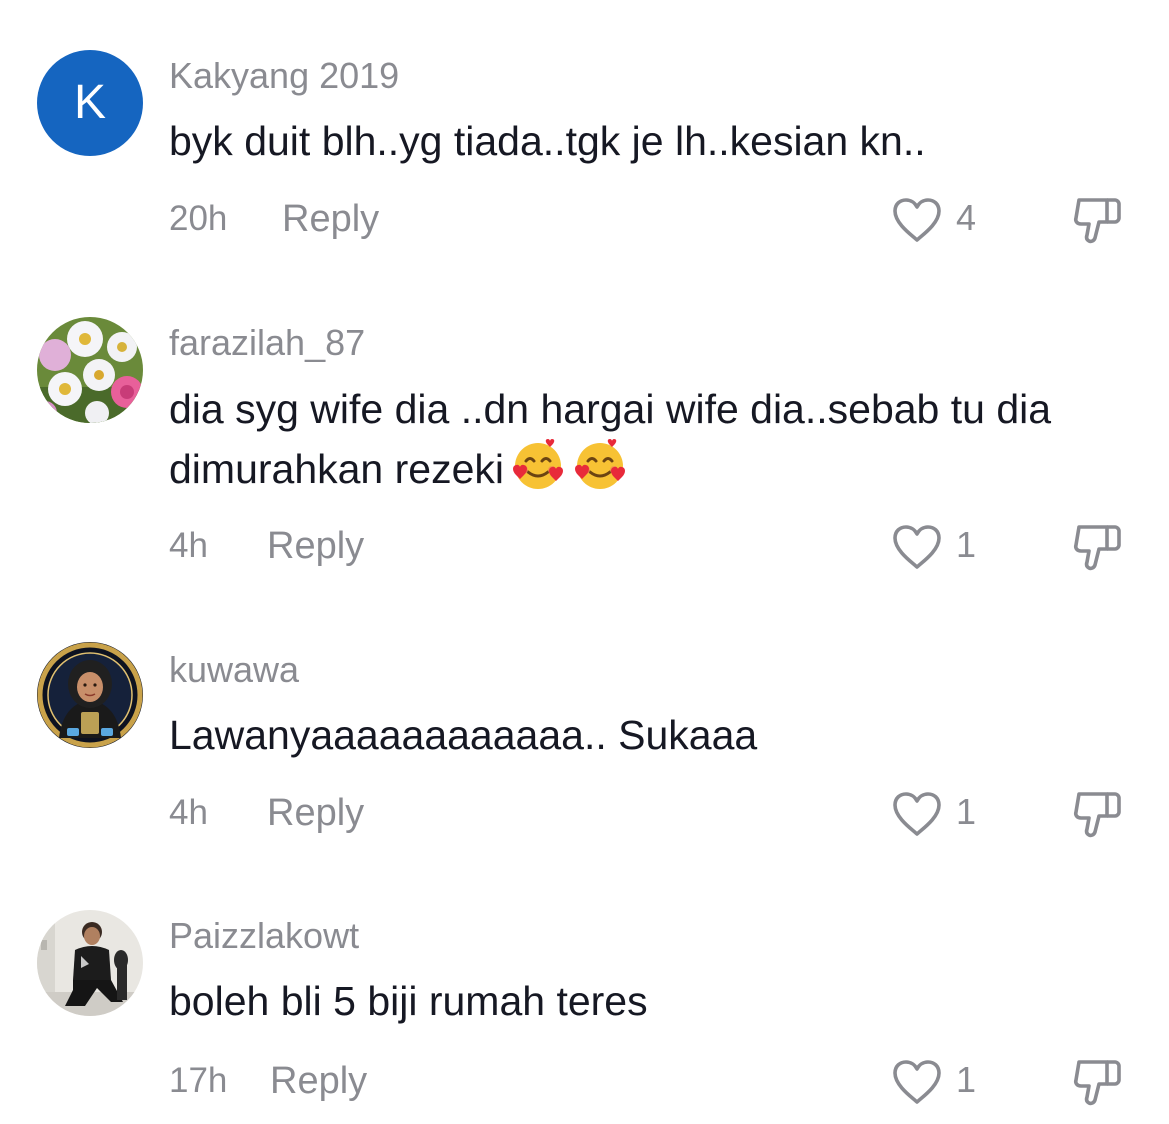 The image size is (1169, 1124). What do you see at coordinates (267, 343) in the screenshot?
I see `username: farazilah_87` at bounding box center [267, 343].